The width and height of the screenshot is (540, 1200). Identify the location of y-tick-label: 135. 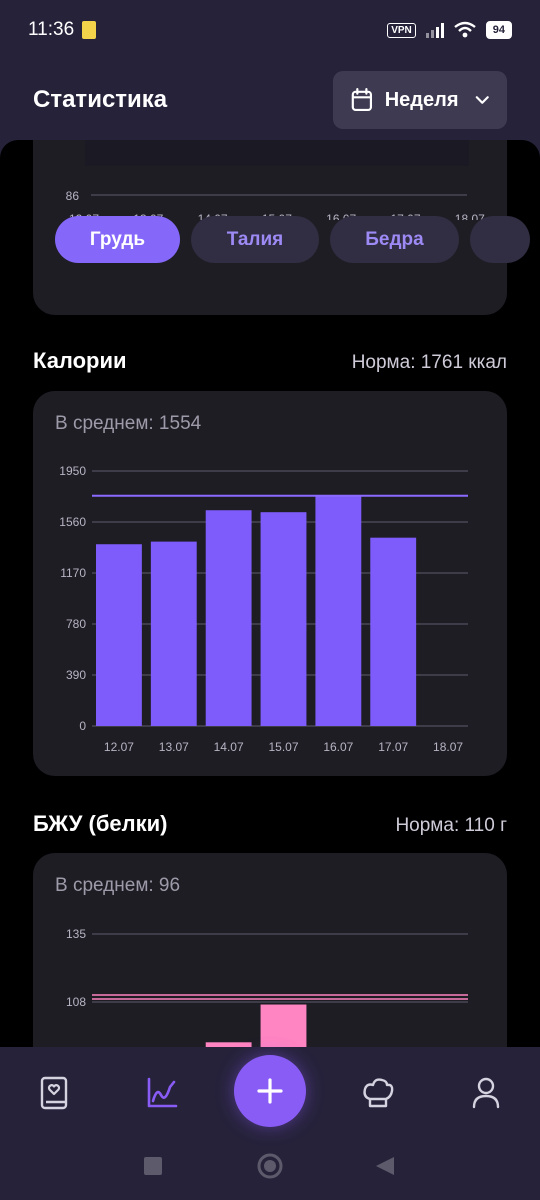
(76, 934).